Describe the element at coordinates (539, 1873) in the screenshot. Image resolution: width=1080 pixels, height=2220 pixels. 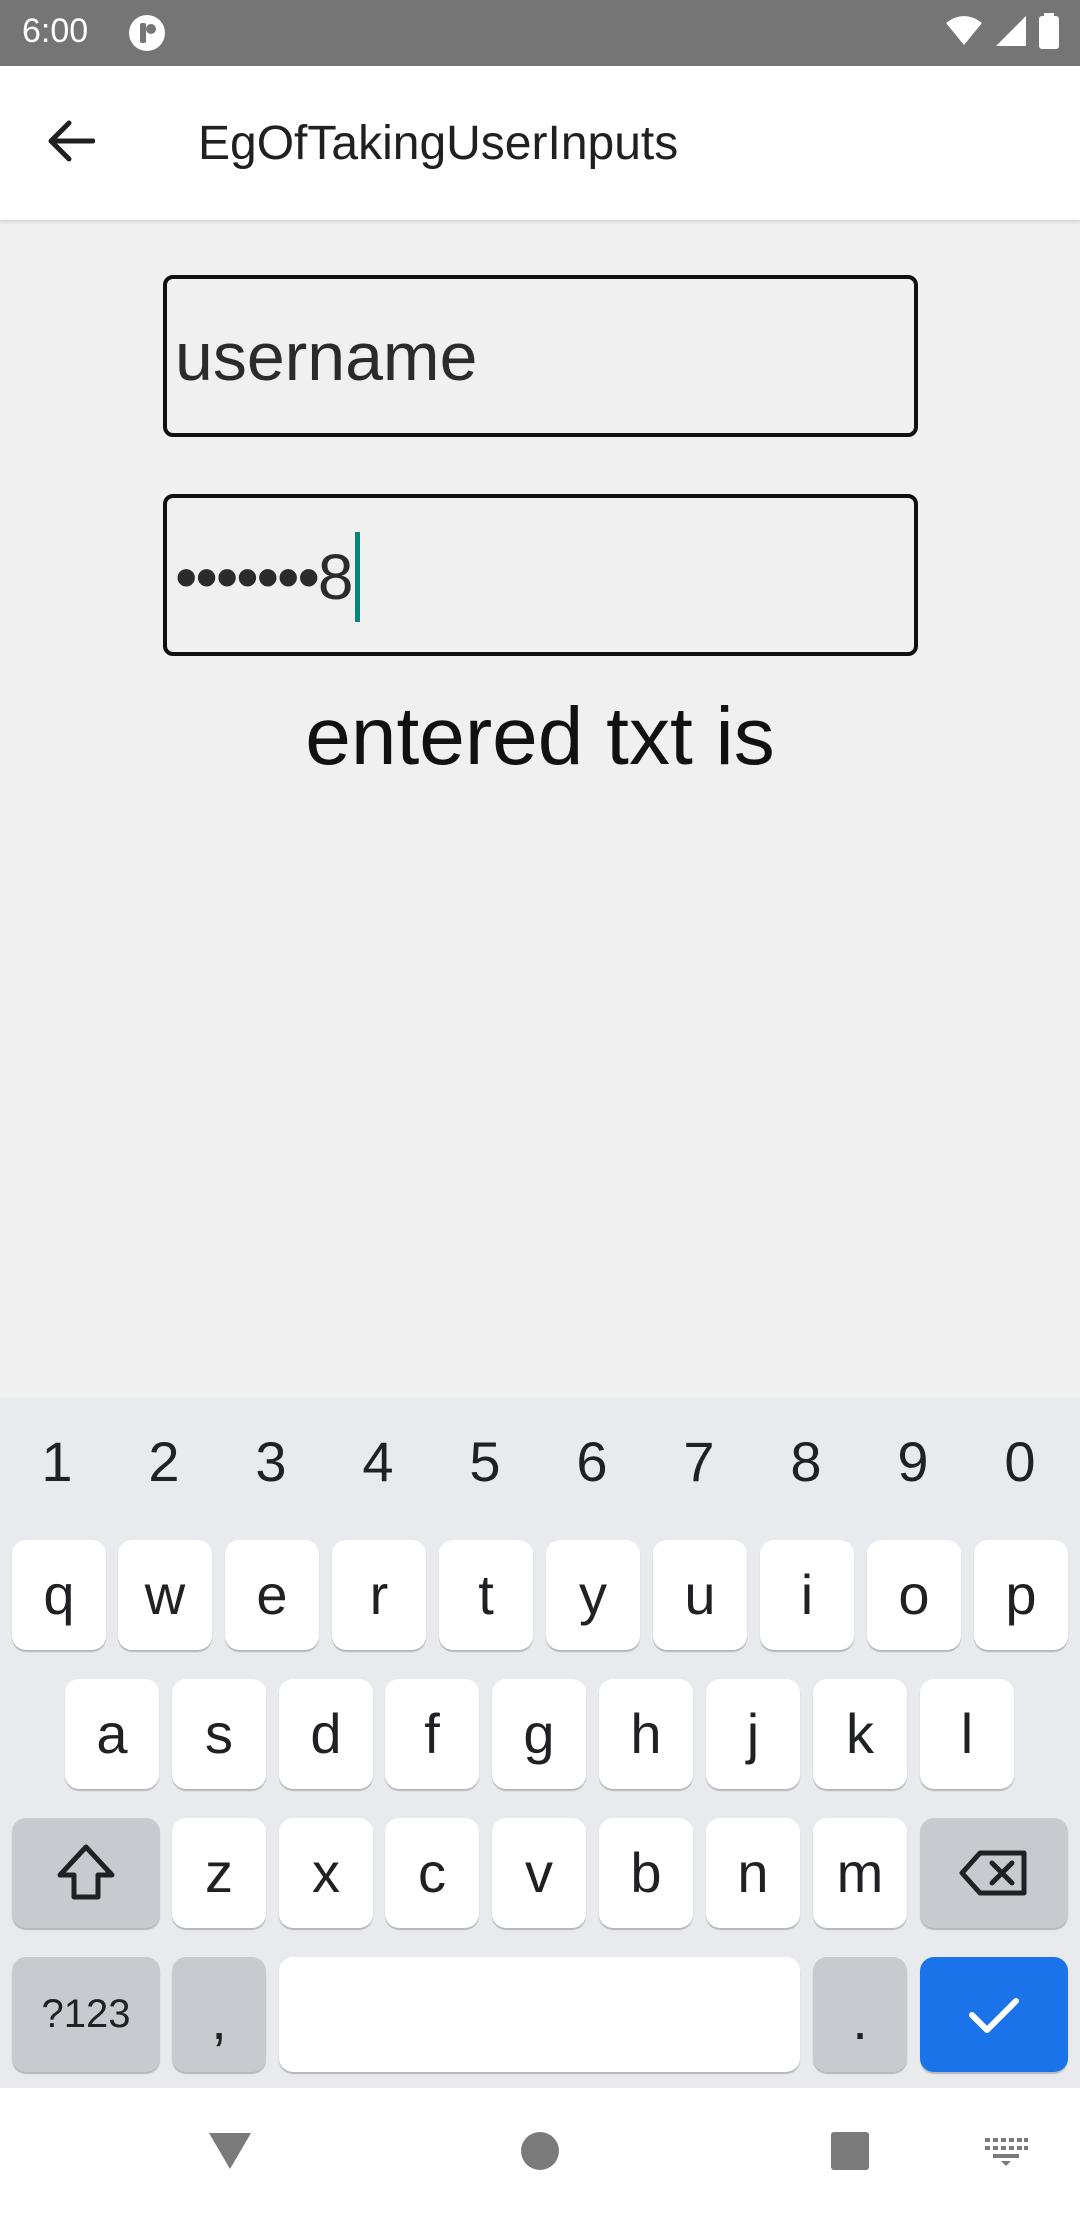
I see `key-v: v` at that location.